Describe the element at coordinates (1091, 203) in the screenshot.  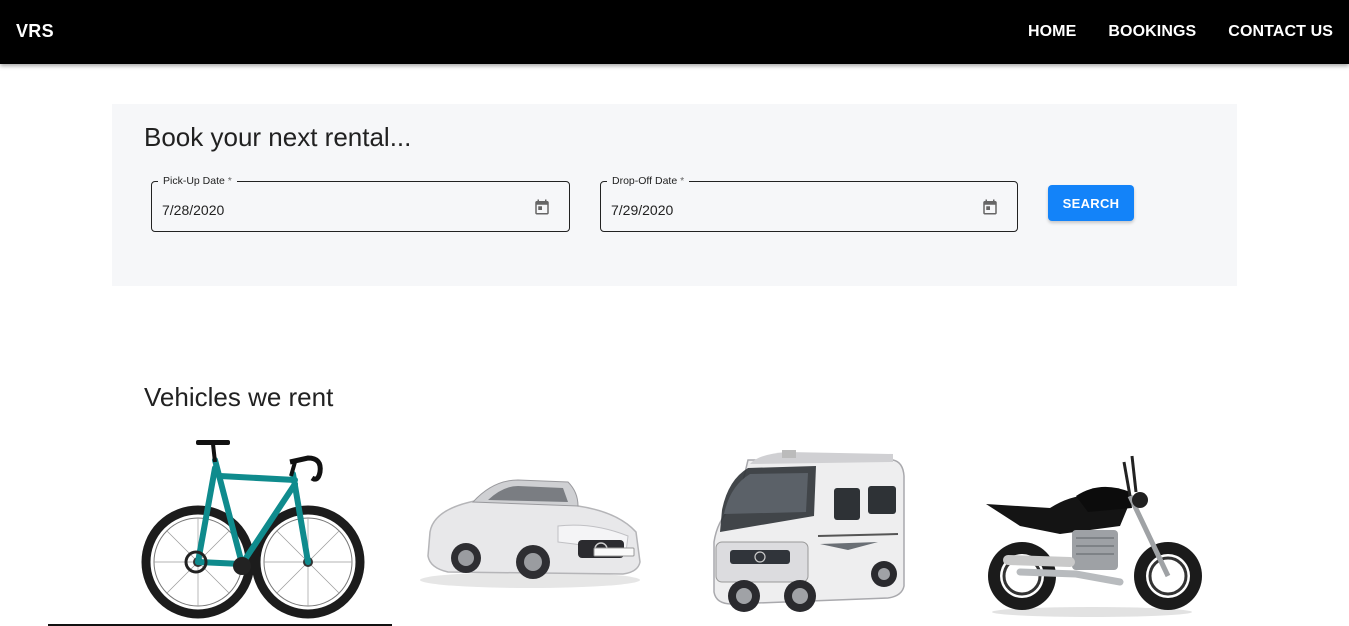
I see `search-button: SEARCH` at that location.